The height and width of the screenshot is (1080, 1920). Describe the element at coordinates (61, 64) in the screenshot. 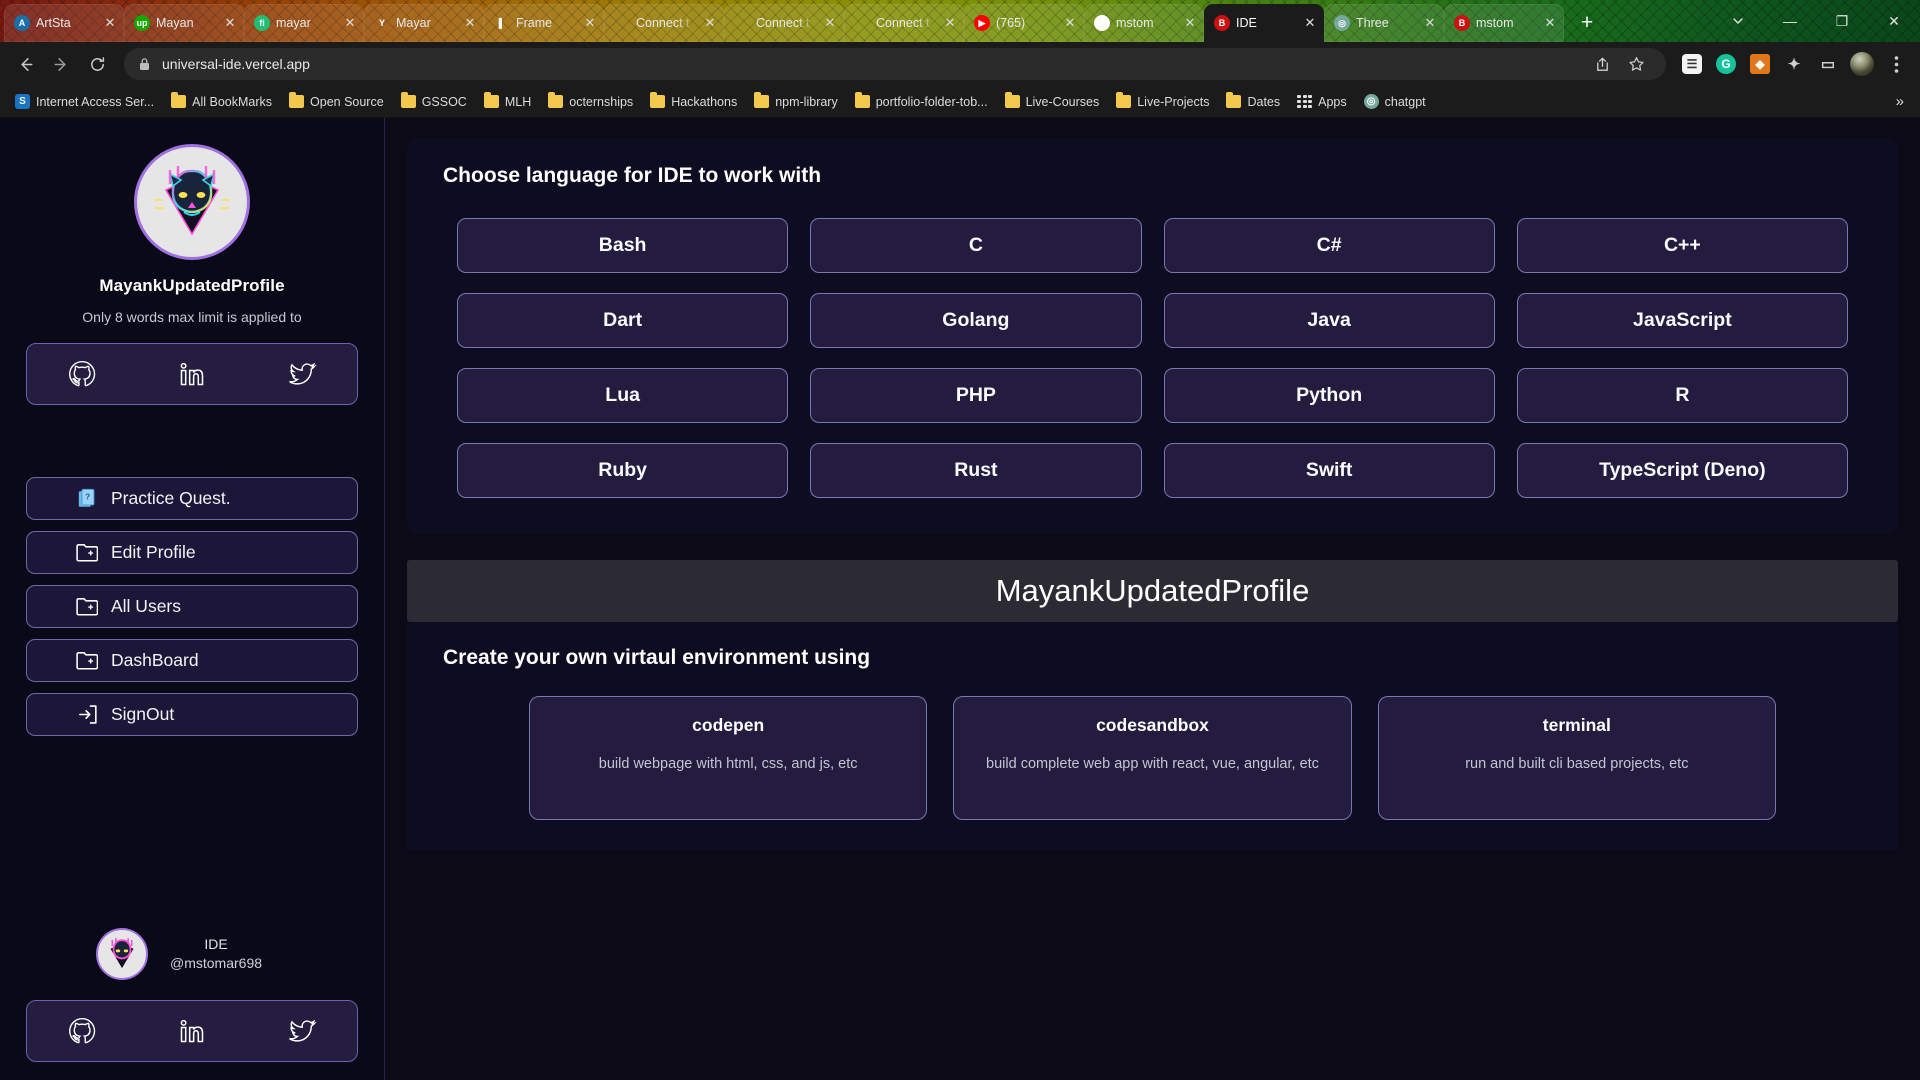

I see `forward-icon` at that location.